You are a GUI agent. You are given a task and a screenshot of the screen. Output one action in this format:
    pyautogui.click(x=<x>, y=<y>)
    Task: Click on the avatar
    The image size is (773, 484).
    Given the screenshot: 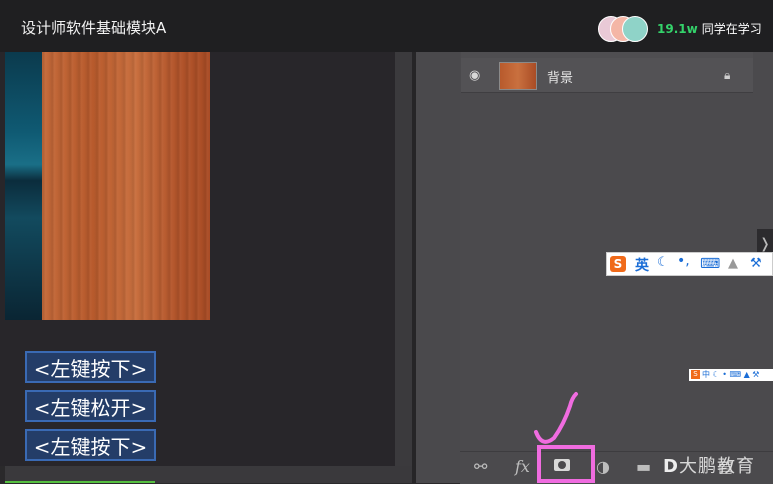 What is the action you would take?
    pyautogui.click(x=635, y=29)
    